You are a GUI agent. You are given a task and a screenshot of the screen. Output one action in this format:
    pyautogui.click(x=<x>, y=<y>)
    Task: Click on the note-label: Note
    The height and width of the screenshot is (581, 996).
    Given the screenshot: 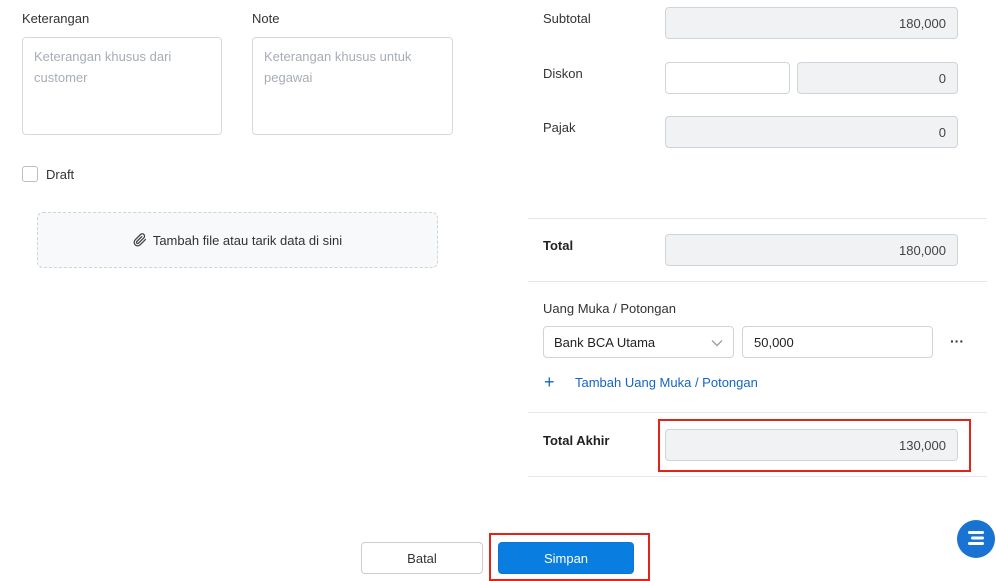 What is the action you would take?
    pyautogui.click(x=266, y=18)
    